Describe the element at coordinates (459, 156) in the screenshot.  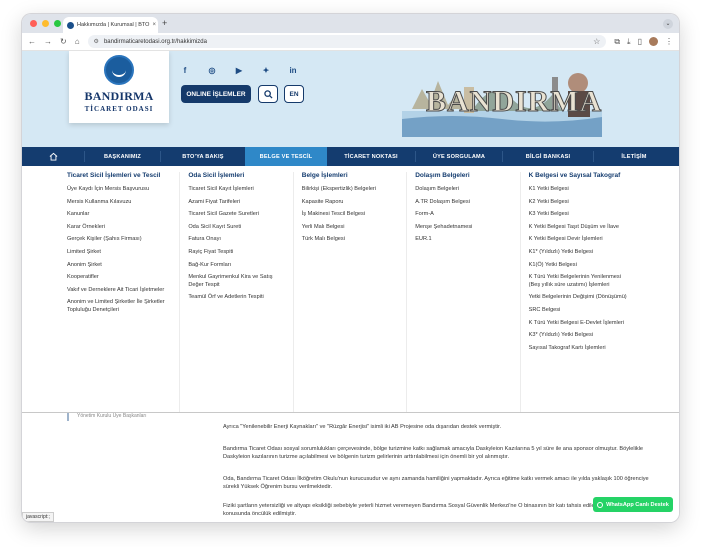
I see `nav-uye-sorgulama: ÜYE SORGULAMA` at that location.